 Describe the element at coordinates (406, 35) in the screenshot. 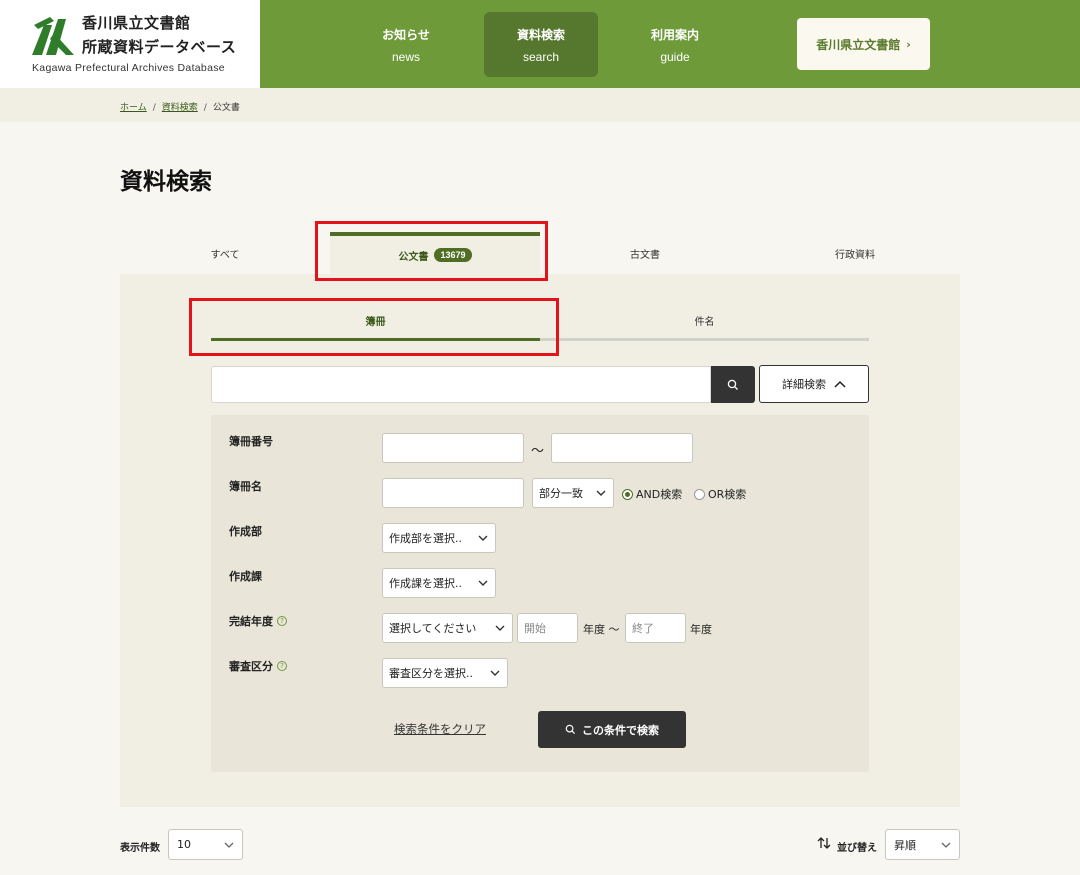

I see `nav-news-label: お知らせ` at that location.